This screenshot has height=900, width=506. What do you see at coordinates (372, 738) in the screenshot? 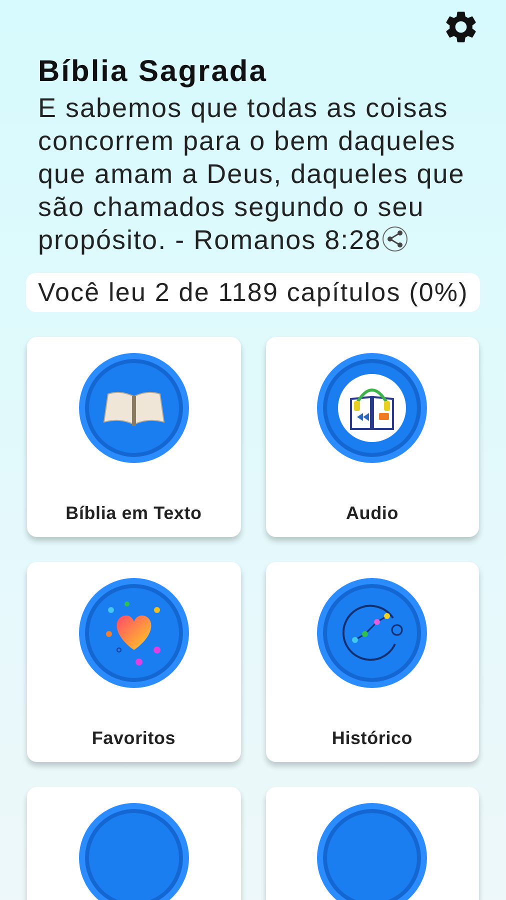
I see `menu-label: Histórico` at bounding box center [372, 738].